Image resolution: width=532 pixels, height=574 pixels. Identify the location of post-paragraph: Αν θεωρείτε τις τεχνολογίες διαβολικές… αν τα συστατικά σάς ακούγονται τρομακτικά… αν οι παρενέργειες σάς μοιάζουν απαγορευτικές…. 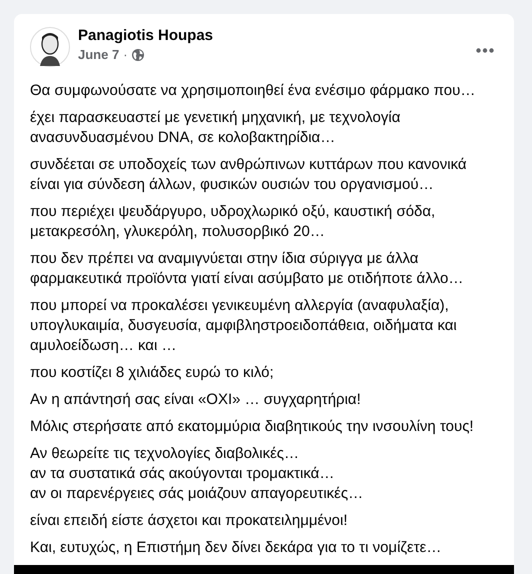
(197, 474).